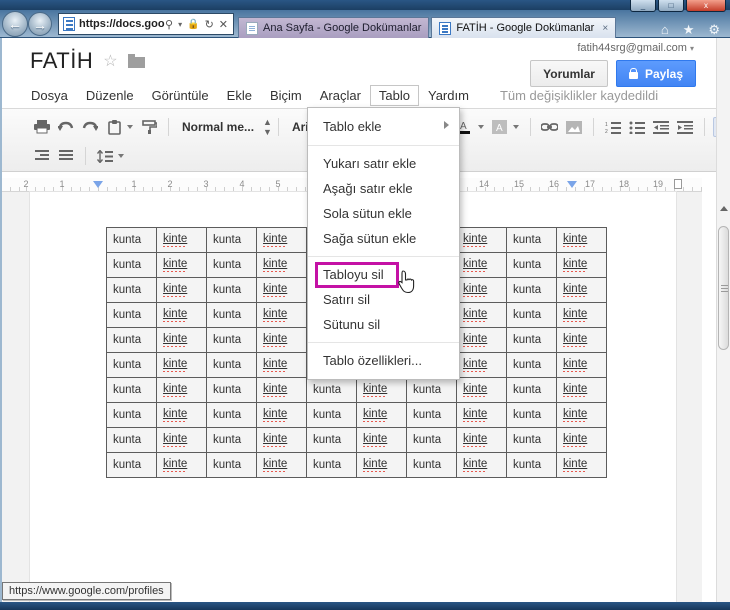 The width and height of the screenshot is (730, 610). What do you see at coordinates (480, 127) in the screenshot?
I see `text-color-caret-icon` at bounding box center [480, 127].